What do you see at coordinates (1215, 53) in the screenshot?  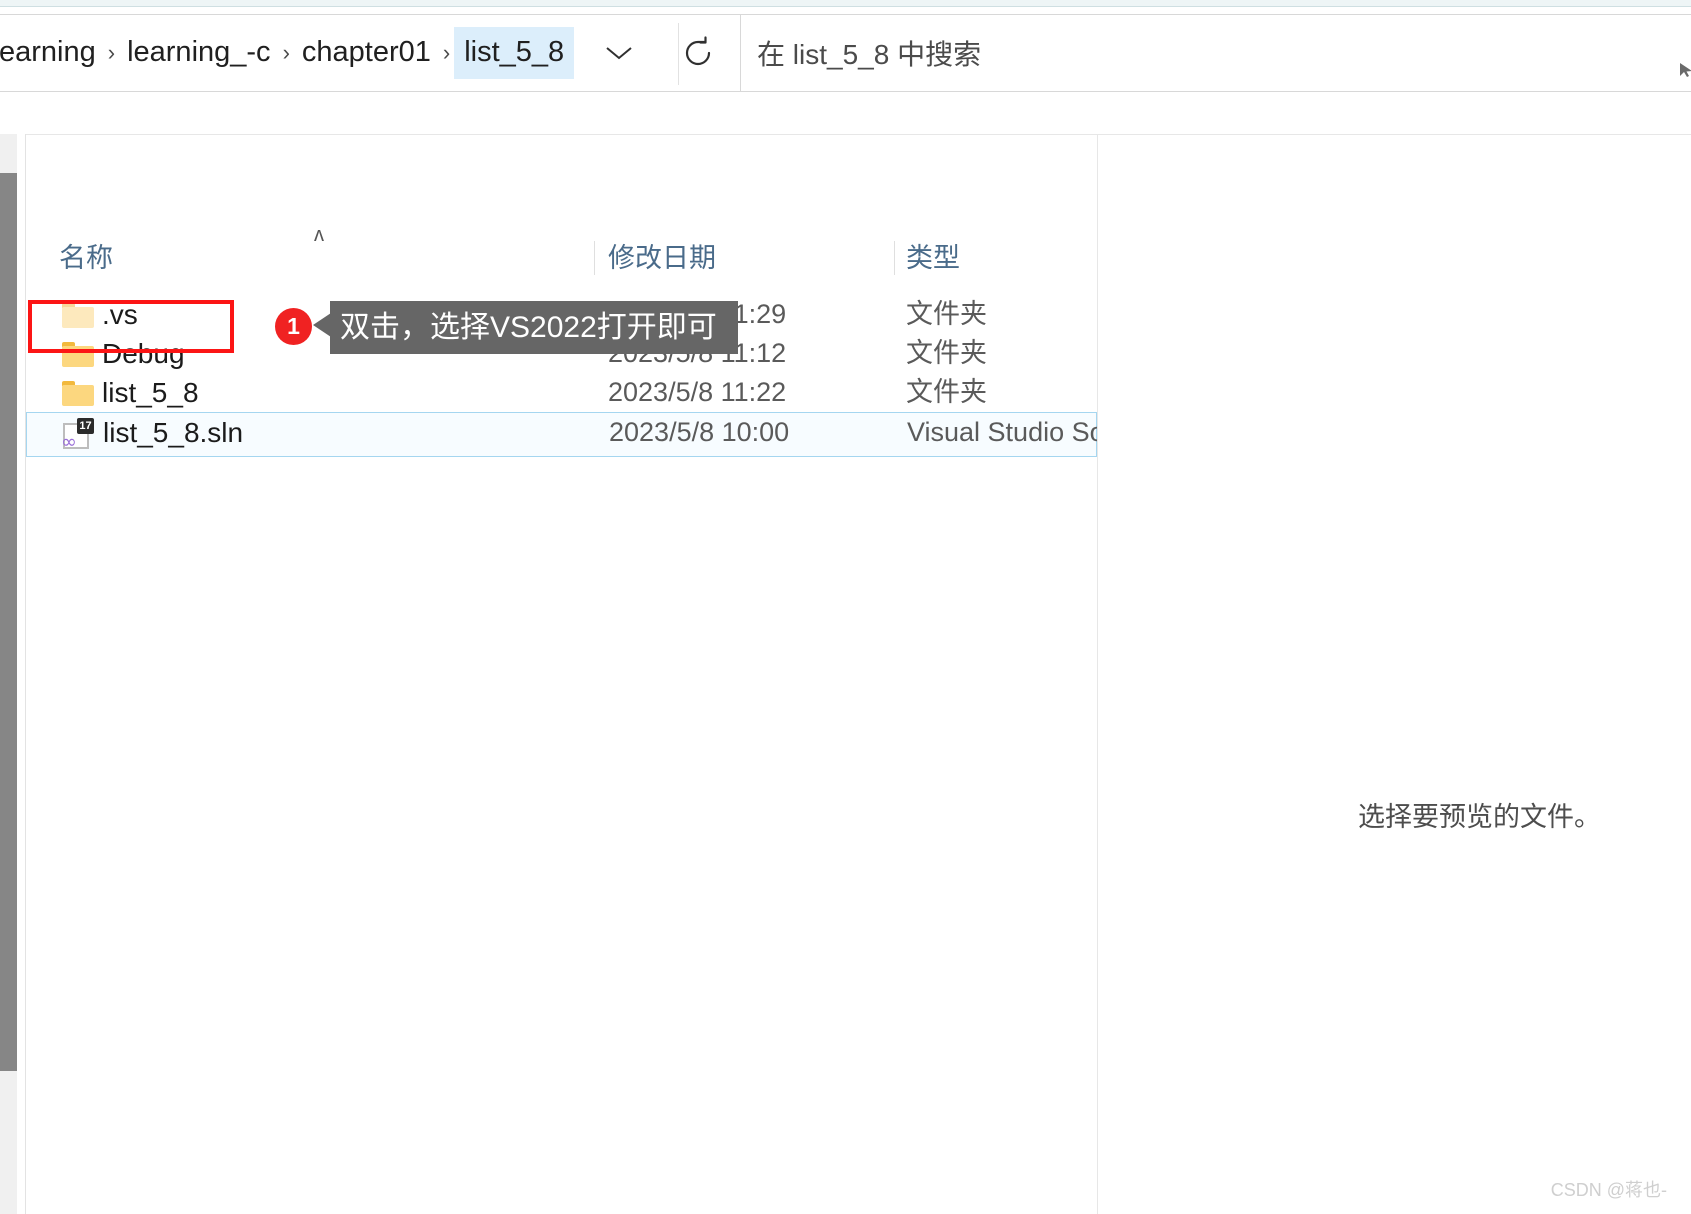 I see `search-box: 在 list_5_8 中搜索` at bounding box center [1215, 53].